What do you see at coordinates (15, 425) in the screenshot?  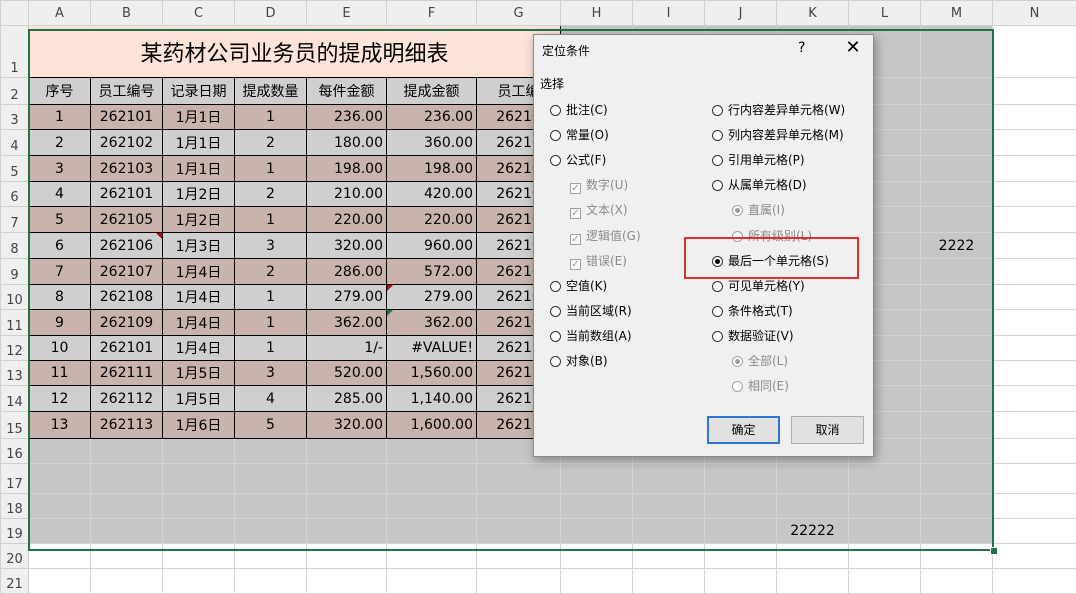 I see `row-header: 15` at bounding box center [15, 425].